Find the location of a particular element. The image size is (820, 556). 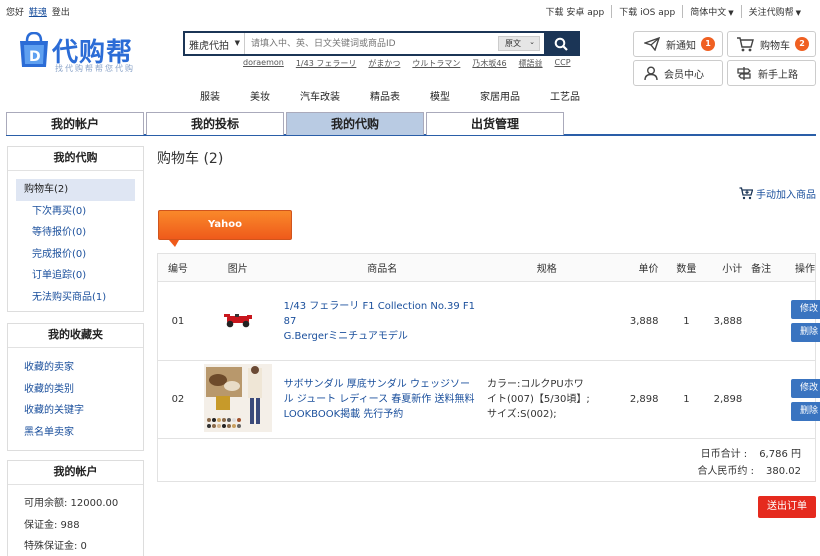

cart-count-badge: 2 is located at coordinates (802, 44).